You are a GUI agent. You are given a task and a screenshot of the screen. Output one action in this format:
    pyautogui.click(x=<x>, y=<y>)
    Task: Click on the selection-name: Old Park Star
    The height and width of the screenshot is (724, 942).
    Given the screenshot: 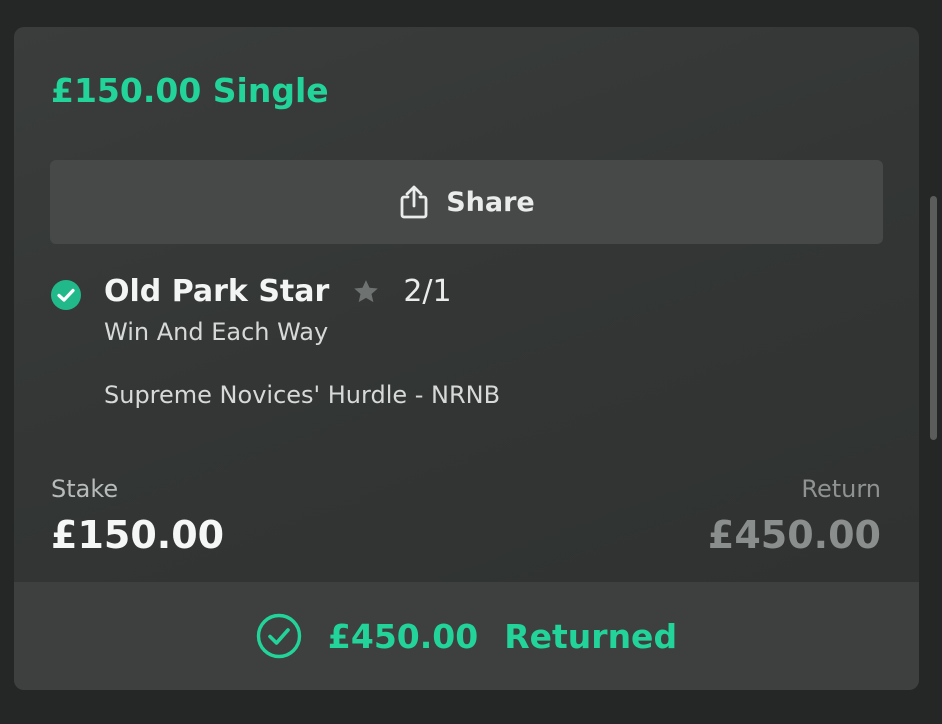 What is the action you would take?
    pyautogui.click(x=217, y=291)
    